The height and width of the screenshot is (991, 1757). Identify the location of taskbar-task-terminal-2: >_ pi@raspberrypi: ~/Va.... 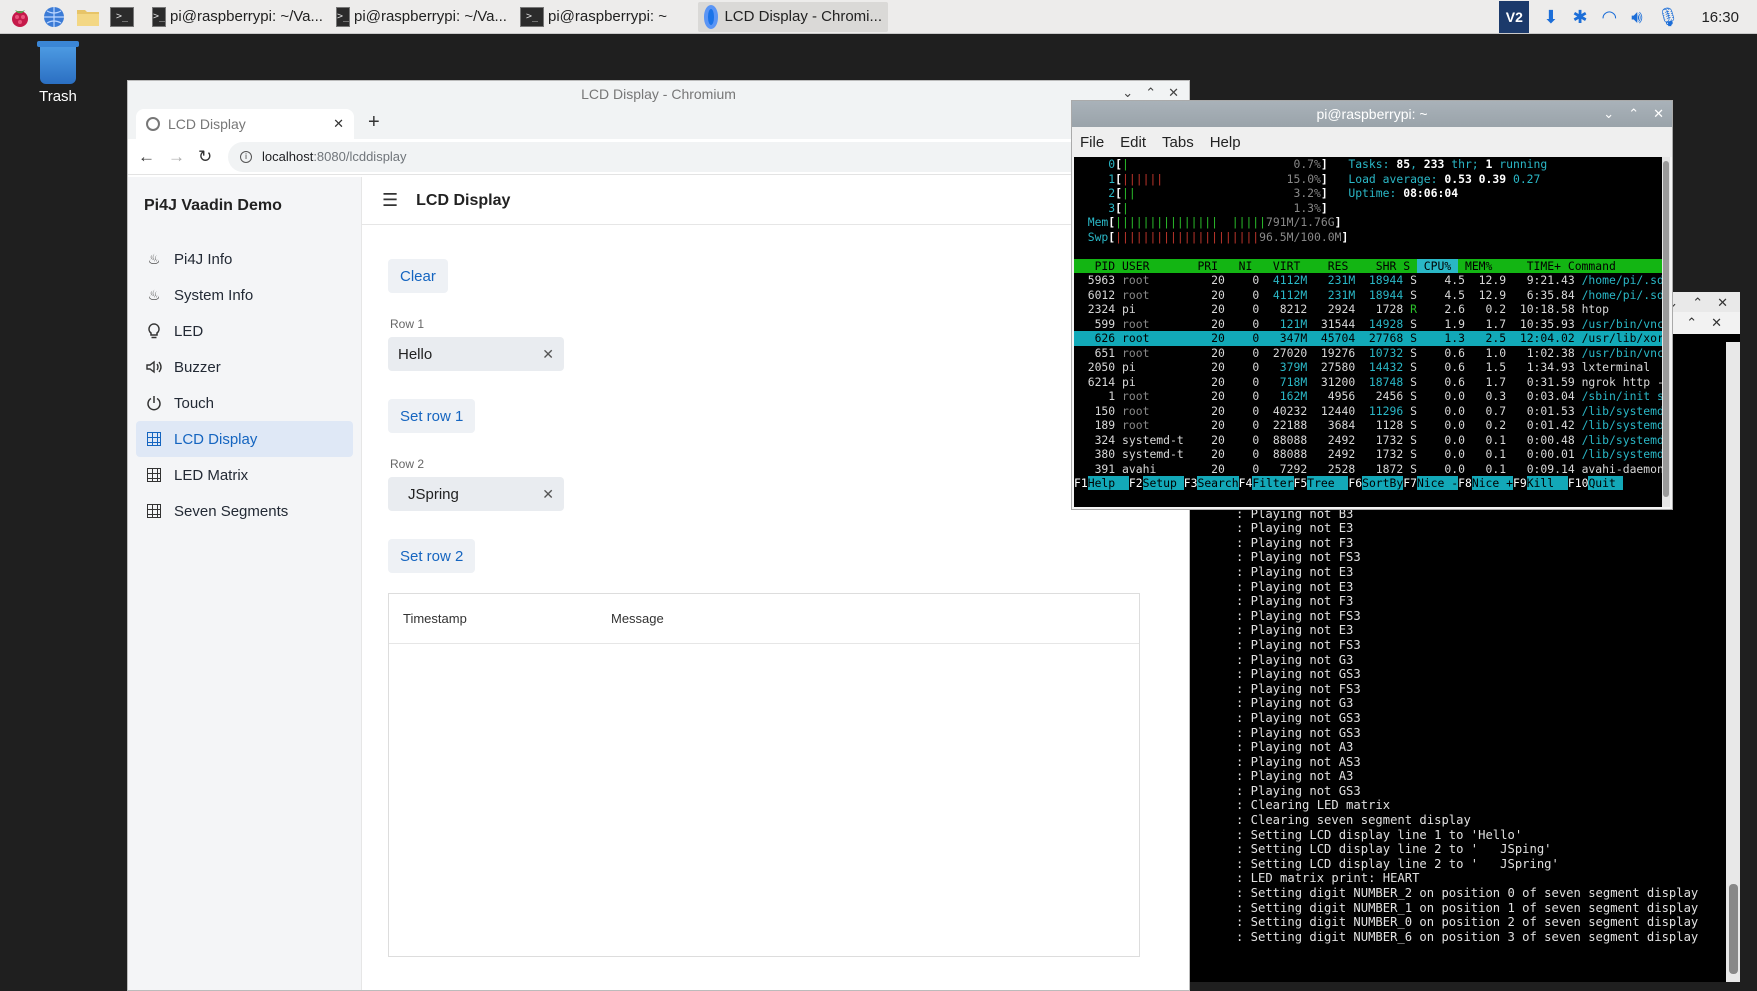
(420, 17).